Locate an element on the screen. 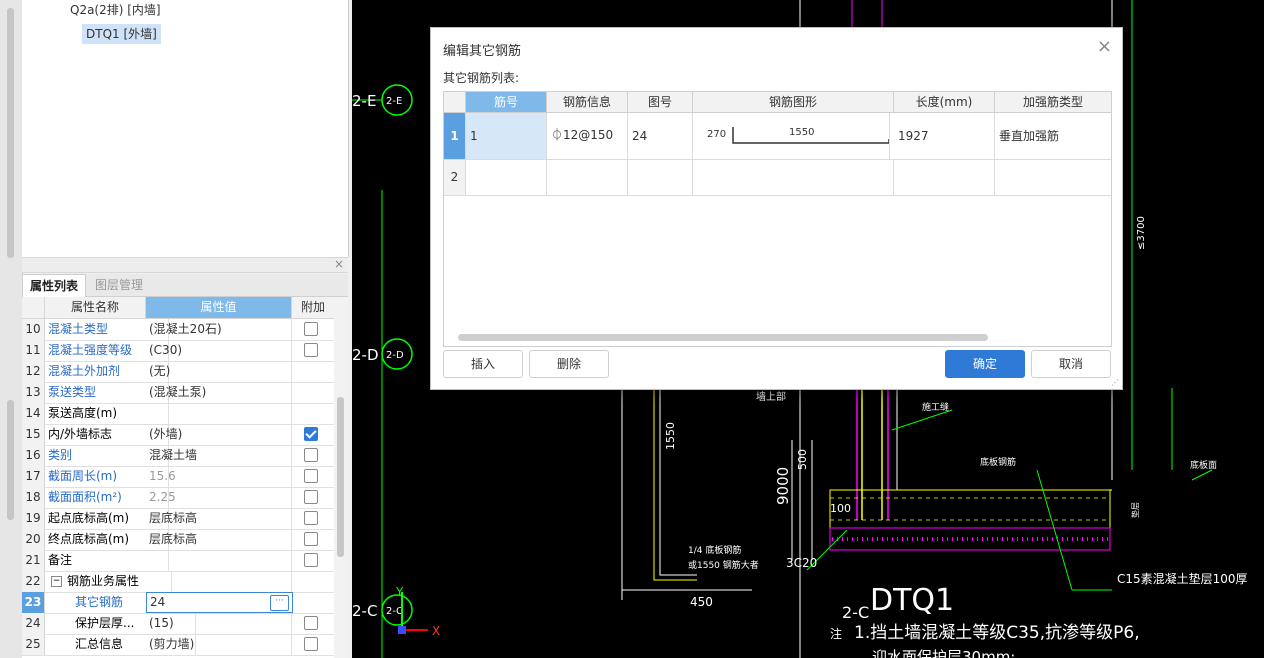 The width and height of the screenshot is (1264, 658). property-row: 17 截面周长(m) 15.6 is located at coordinates (178, 477).